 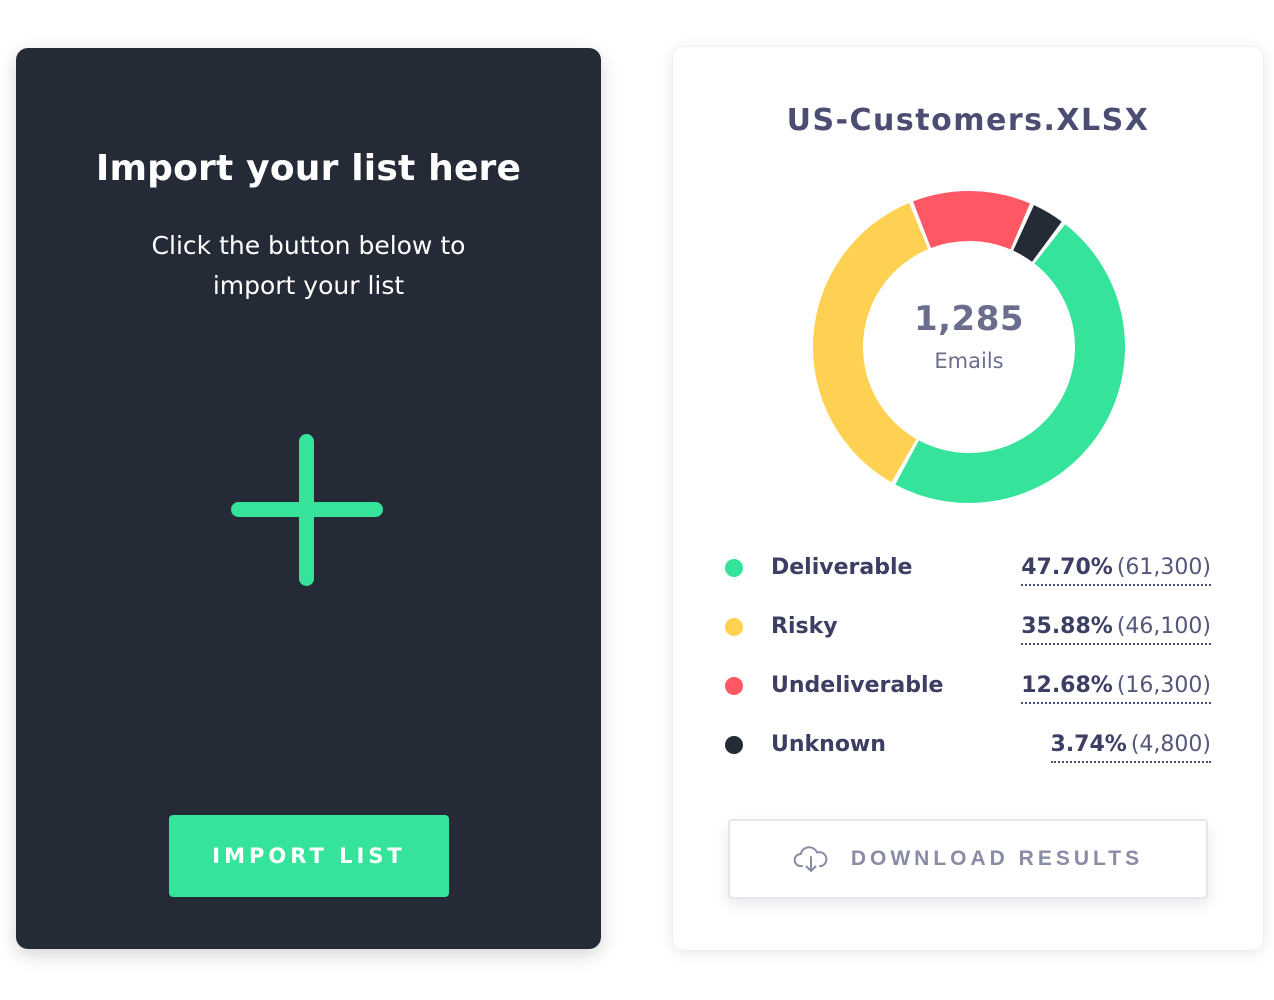 What do you see at coordinates (1067, 567) in the screenshot?
I see `legend-percent: 47.70%` at bounding box center [1067, 567].